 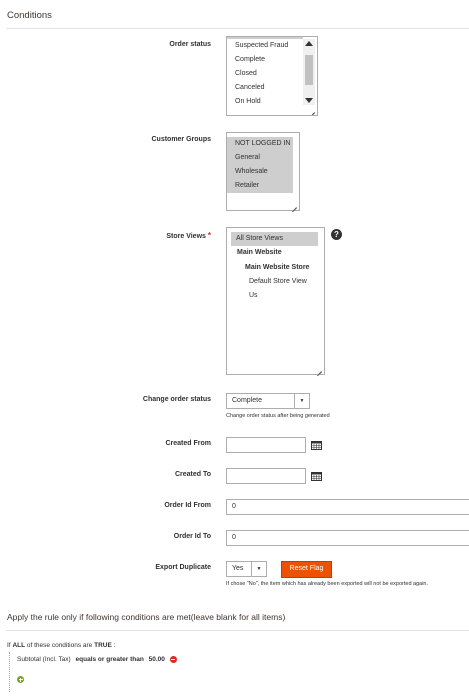 I want to click on rule-tree-line, so click(x=9, y=672).